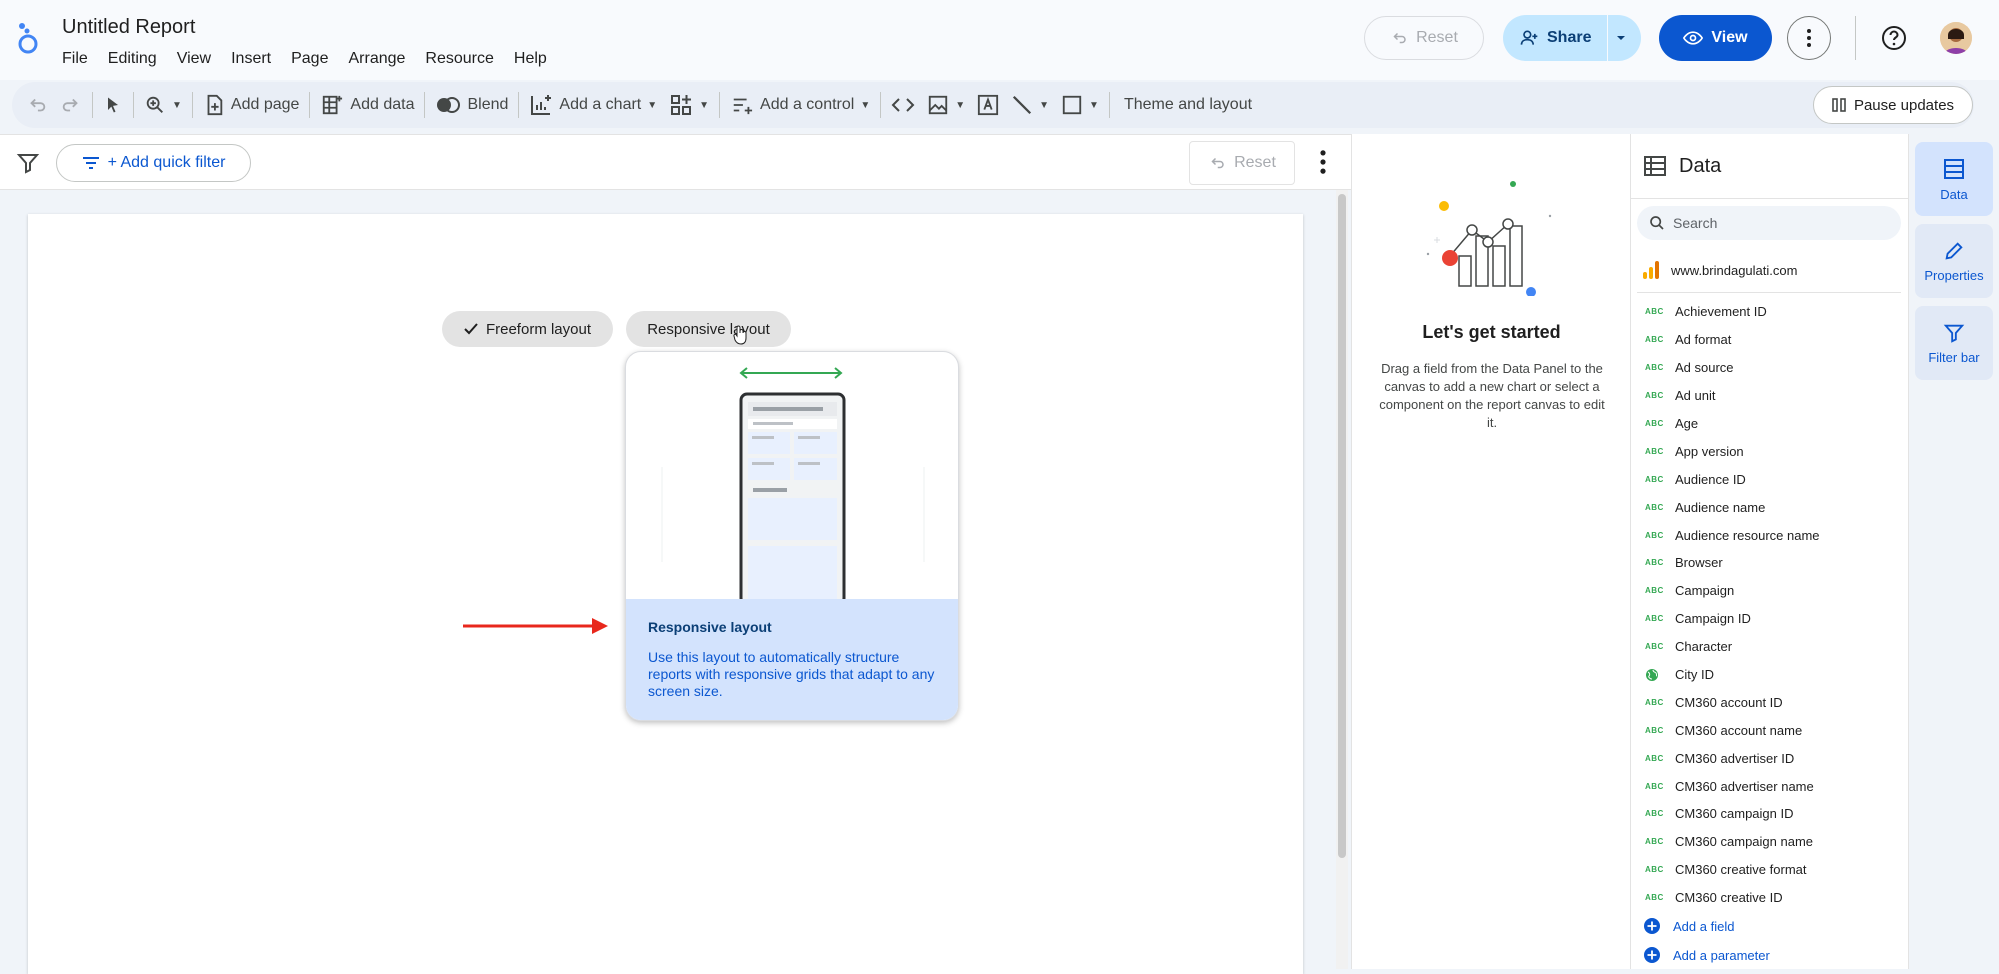  What do you see at coordinates (1747, 535) in the screenshot?
I see `field-name: Audience resource name` at bounding box center [1747, 535].